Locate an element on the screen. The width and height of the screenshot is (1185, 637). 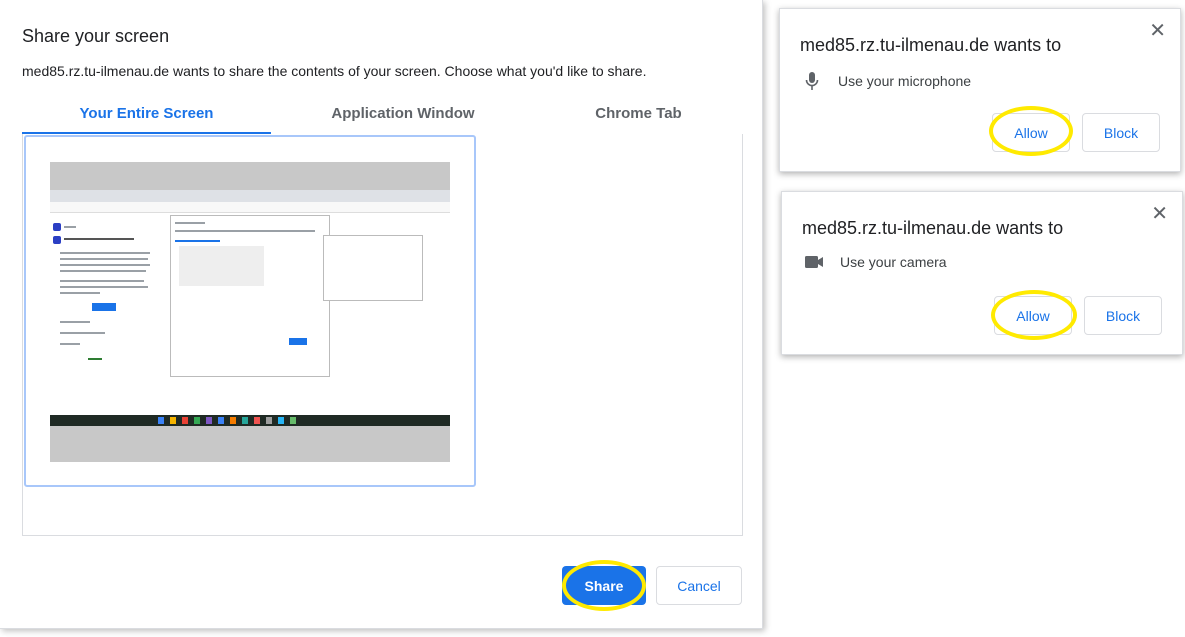
thumbnail-tab-bar is located at coordinates (250, 196).